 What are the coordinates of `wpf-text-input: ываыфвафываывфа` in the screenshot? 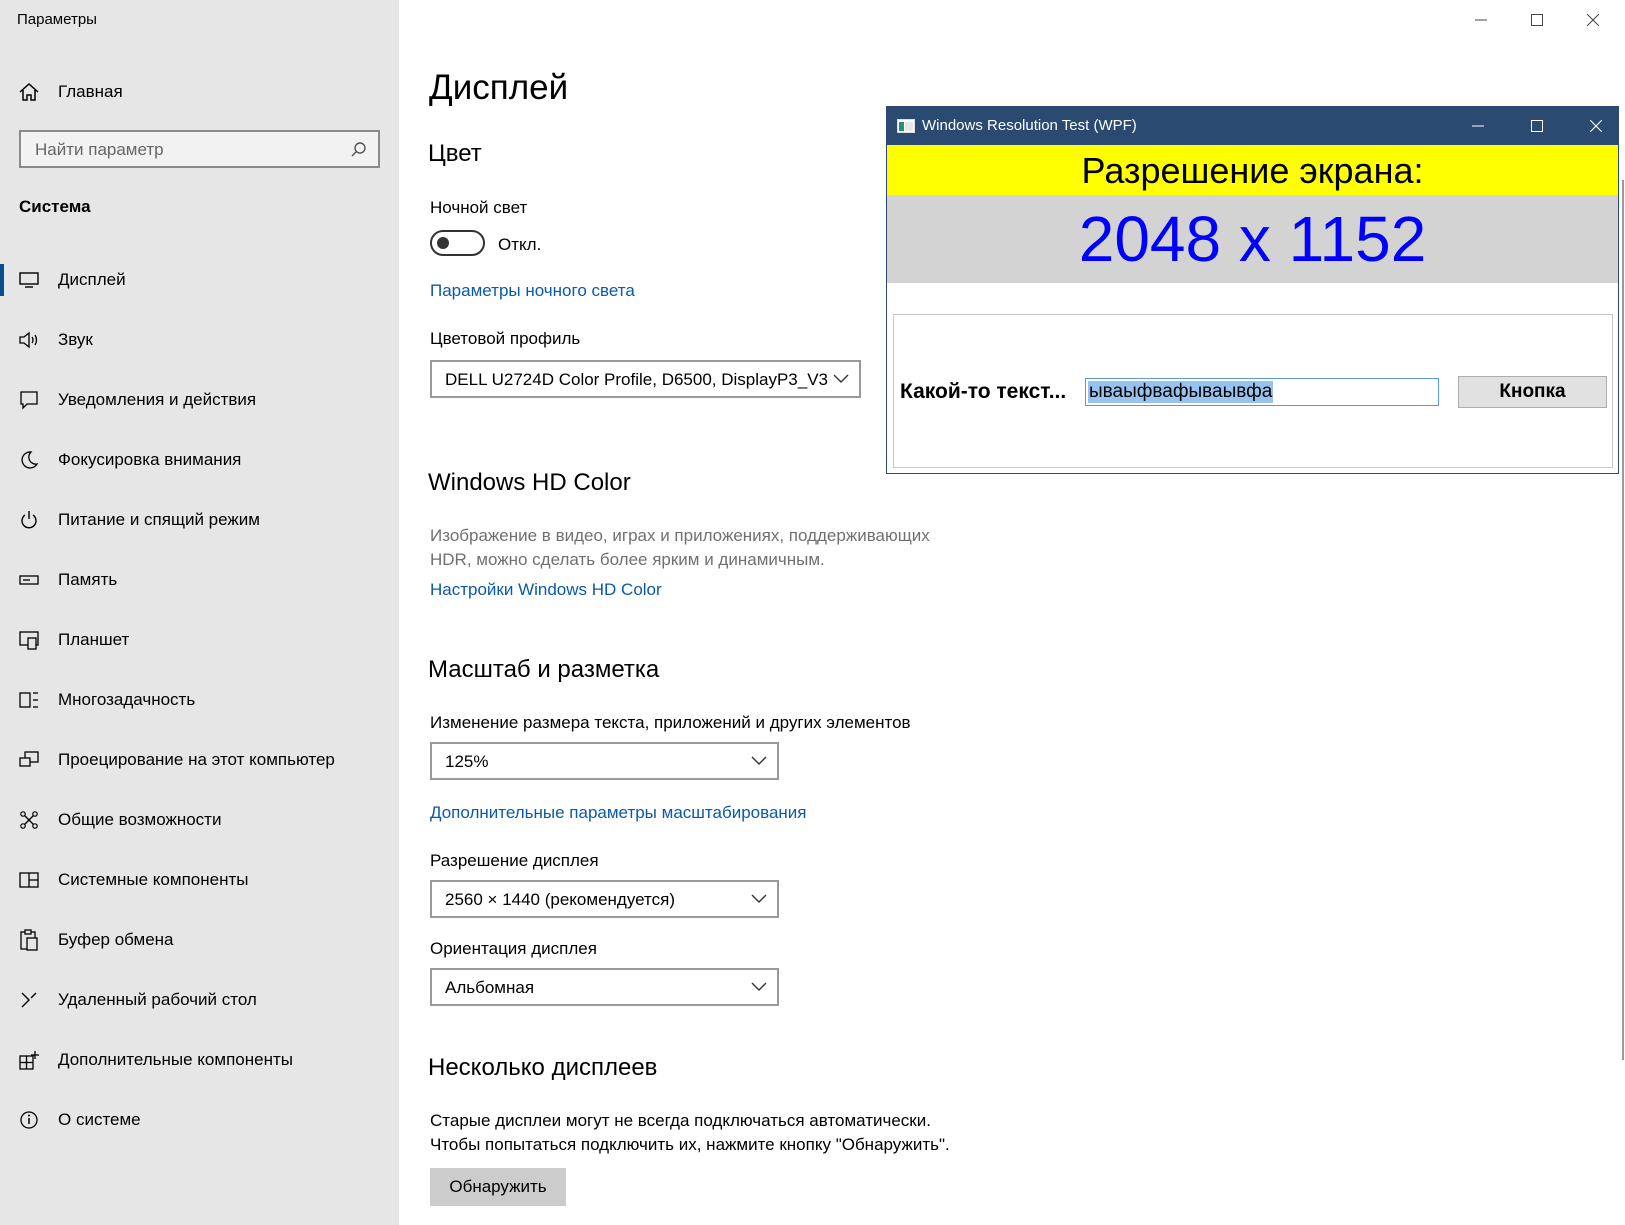 It's located at (1262, 392).